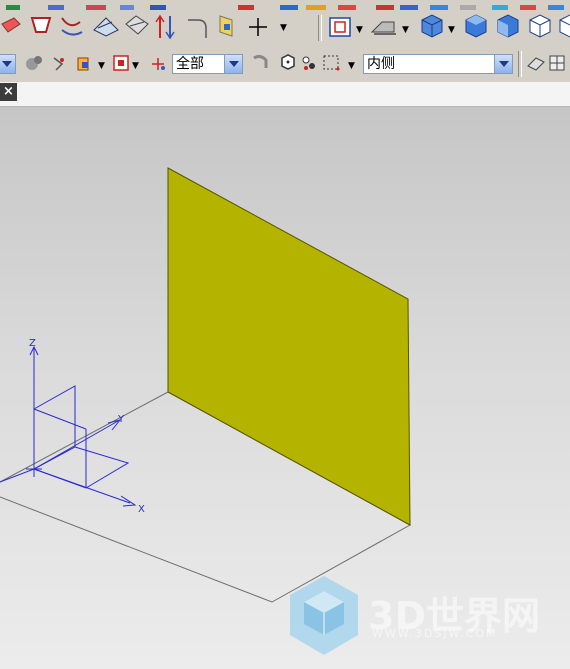 This screenshot has height=669, width=570. What do you see at coordinates (405, 30) in the screenshot?
I see `shade-dropdown-arrow-icon: ▼` at bounding box center [405, 30].